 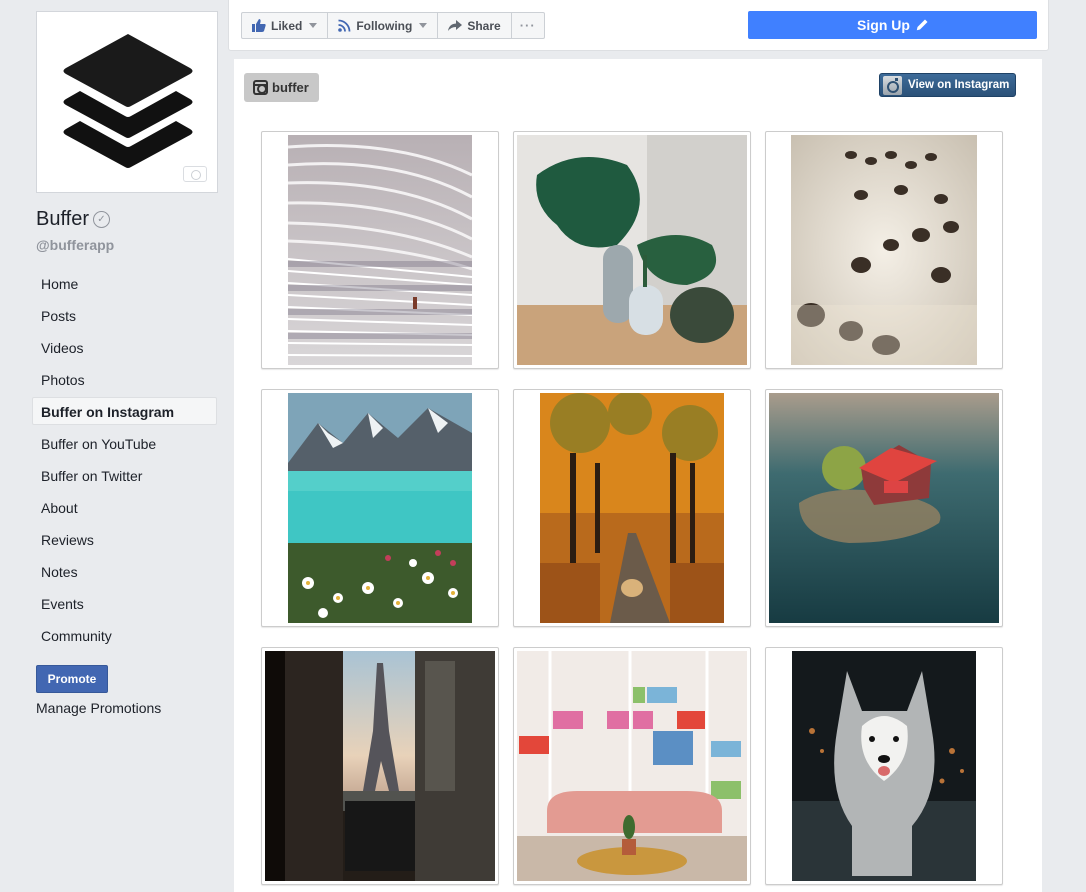 What do you see at coordinates (98, 708) in the screenshot?
I see `manage-promotions-link: Manage Promotions` at bounding box center [98, 708].